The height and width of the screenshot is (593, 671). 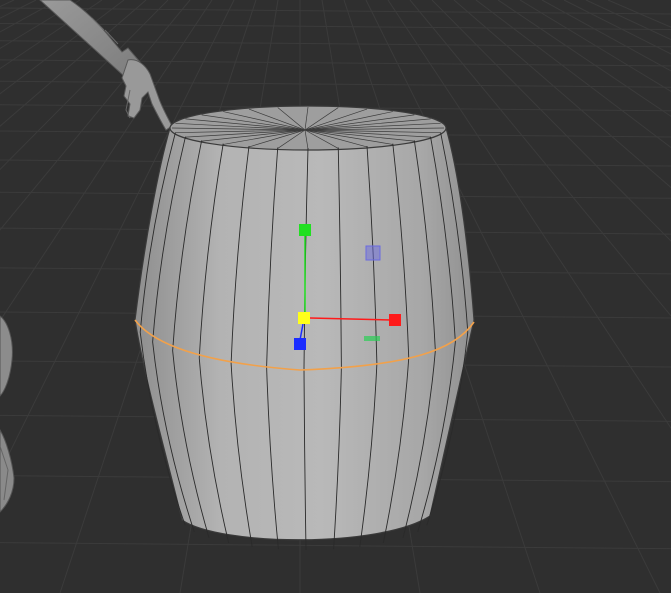 What do you see at coordinates (395, 320) in the screenshot?
I see `x-axis-handle` at bounding box center [395, 320].